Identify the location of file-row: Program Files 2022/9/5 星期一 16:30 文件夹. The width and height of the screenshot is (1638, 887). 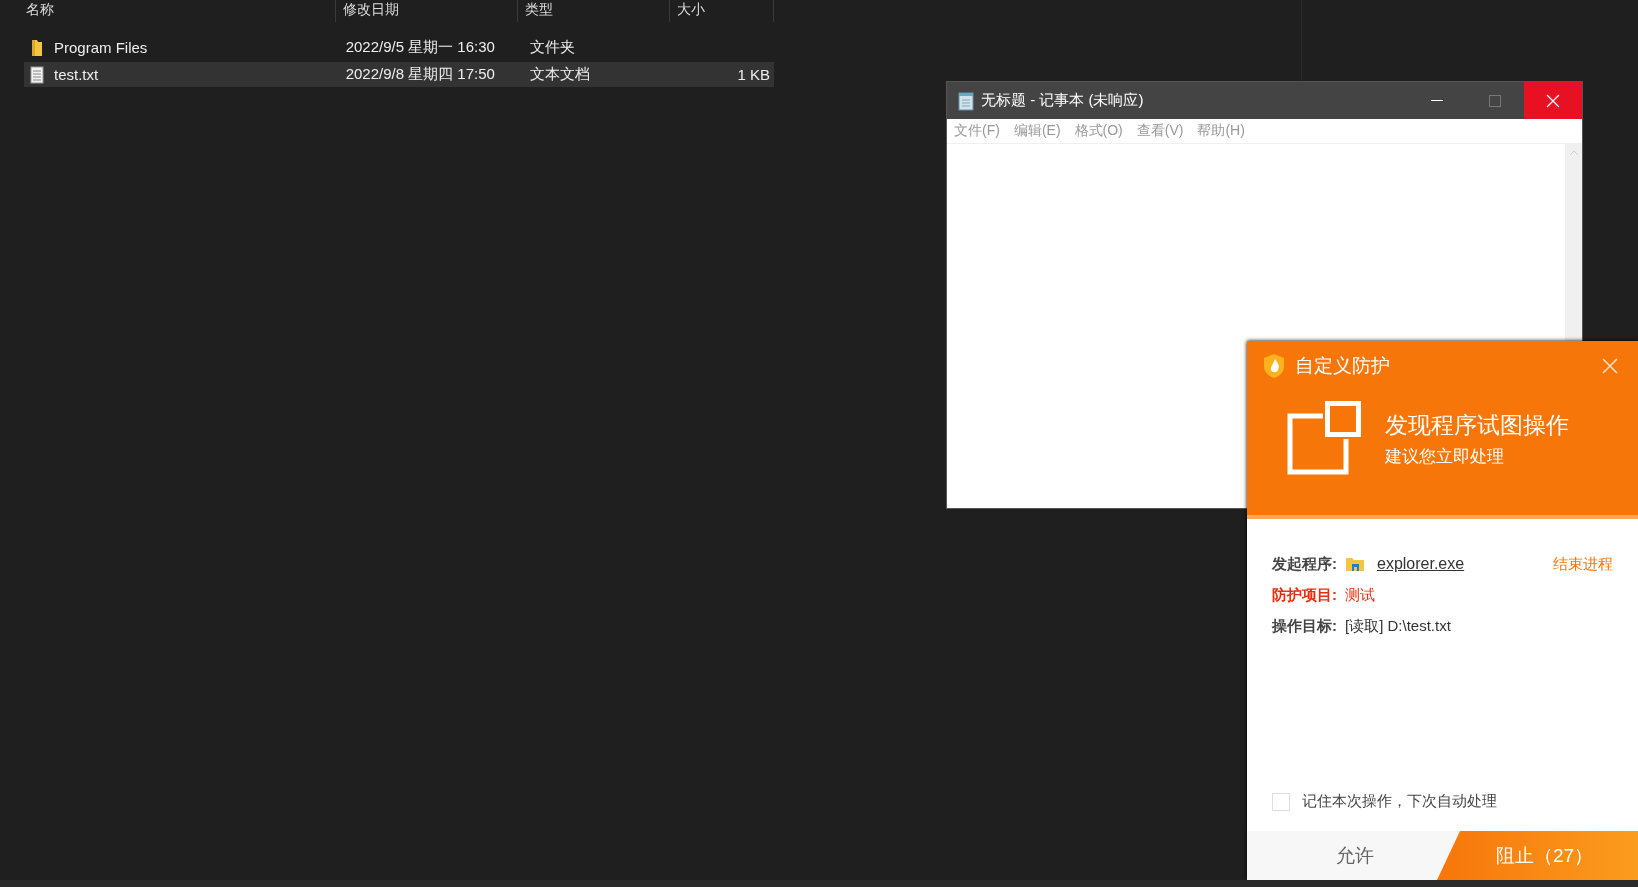
(399, 47).